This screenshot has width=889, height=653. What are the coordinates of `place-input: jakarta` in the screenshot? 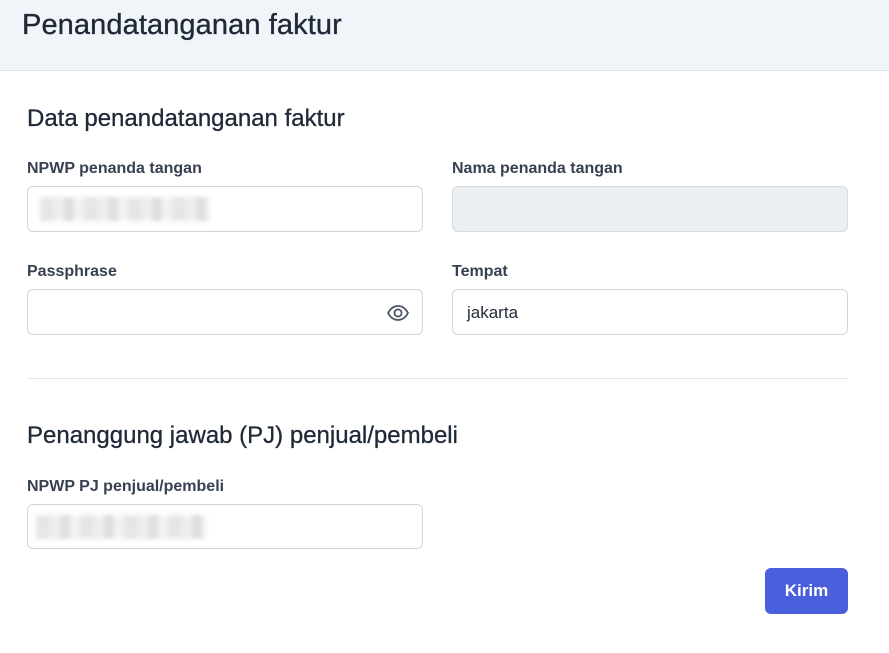 It's located at (650, 312).